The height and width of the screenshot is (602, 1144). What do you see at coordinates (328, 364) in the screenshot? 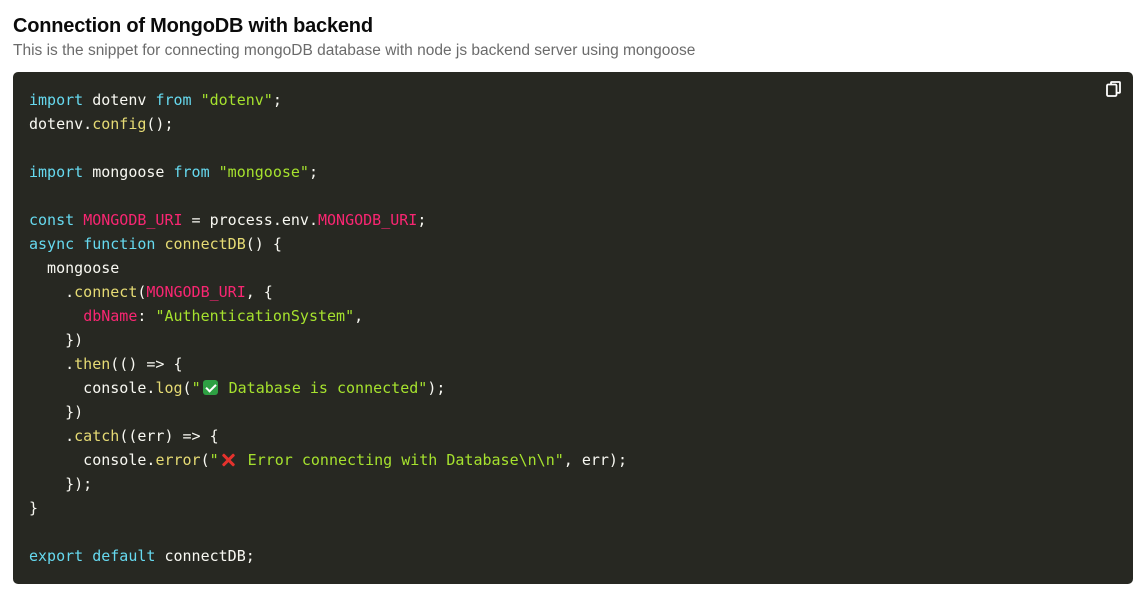
I see `code-line: .then(() => {` at bounding box center [328, 364].